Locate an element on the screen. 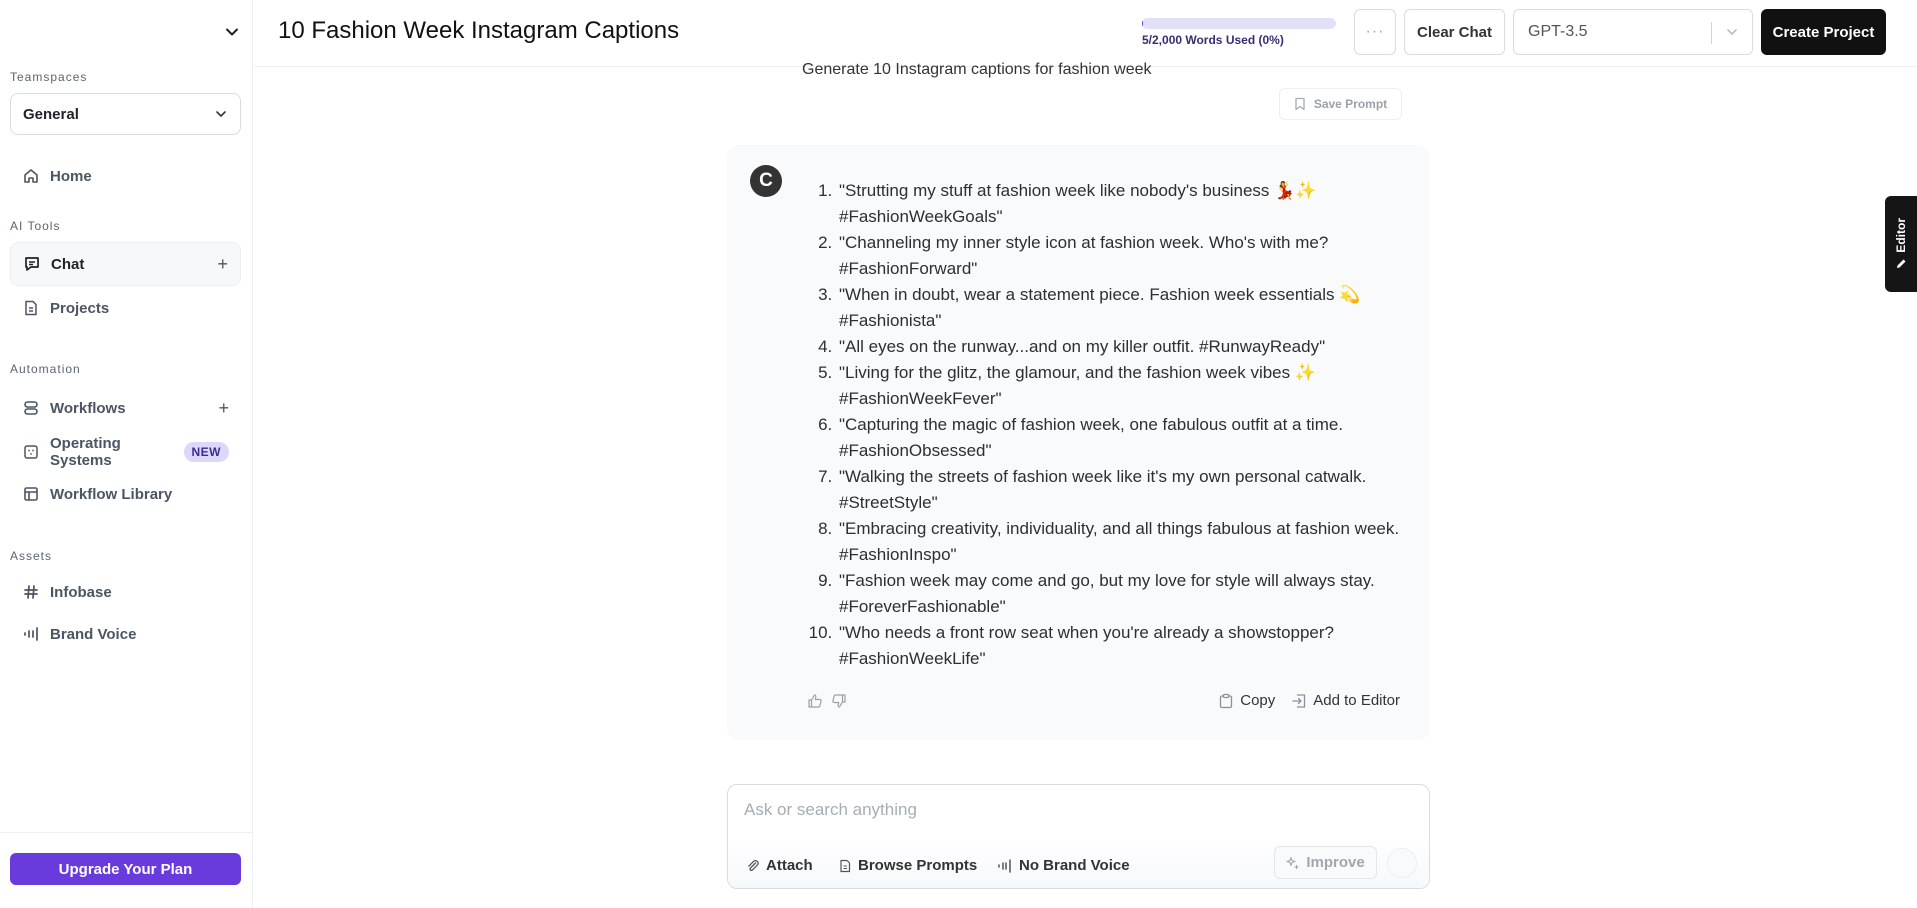 This screenshot has width=1917, height=908. browse-prompts-button: Browse Prompts is located at coordinates (907, 865).